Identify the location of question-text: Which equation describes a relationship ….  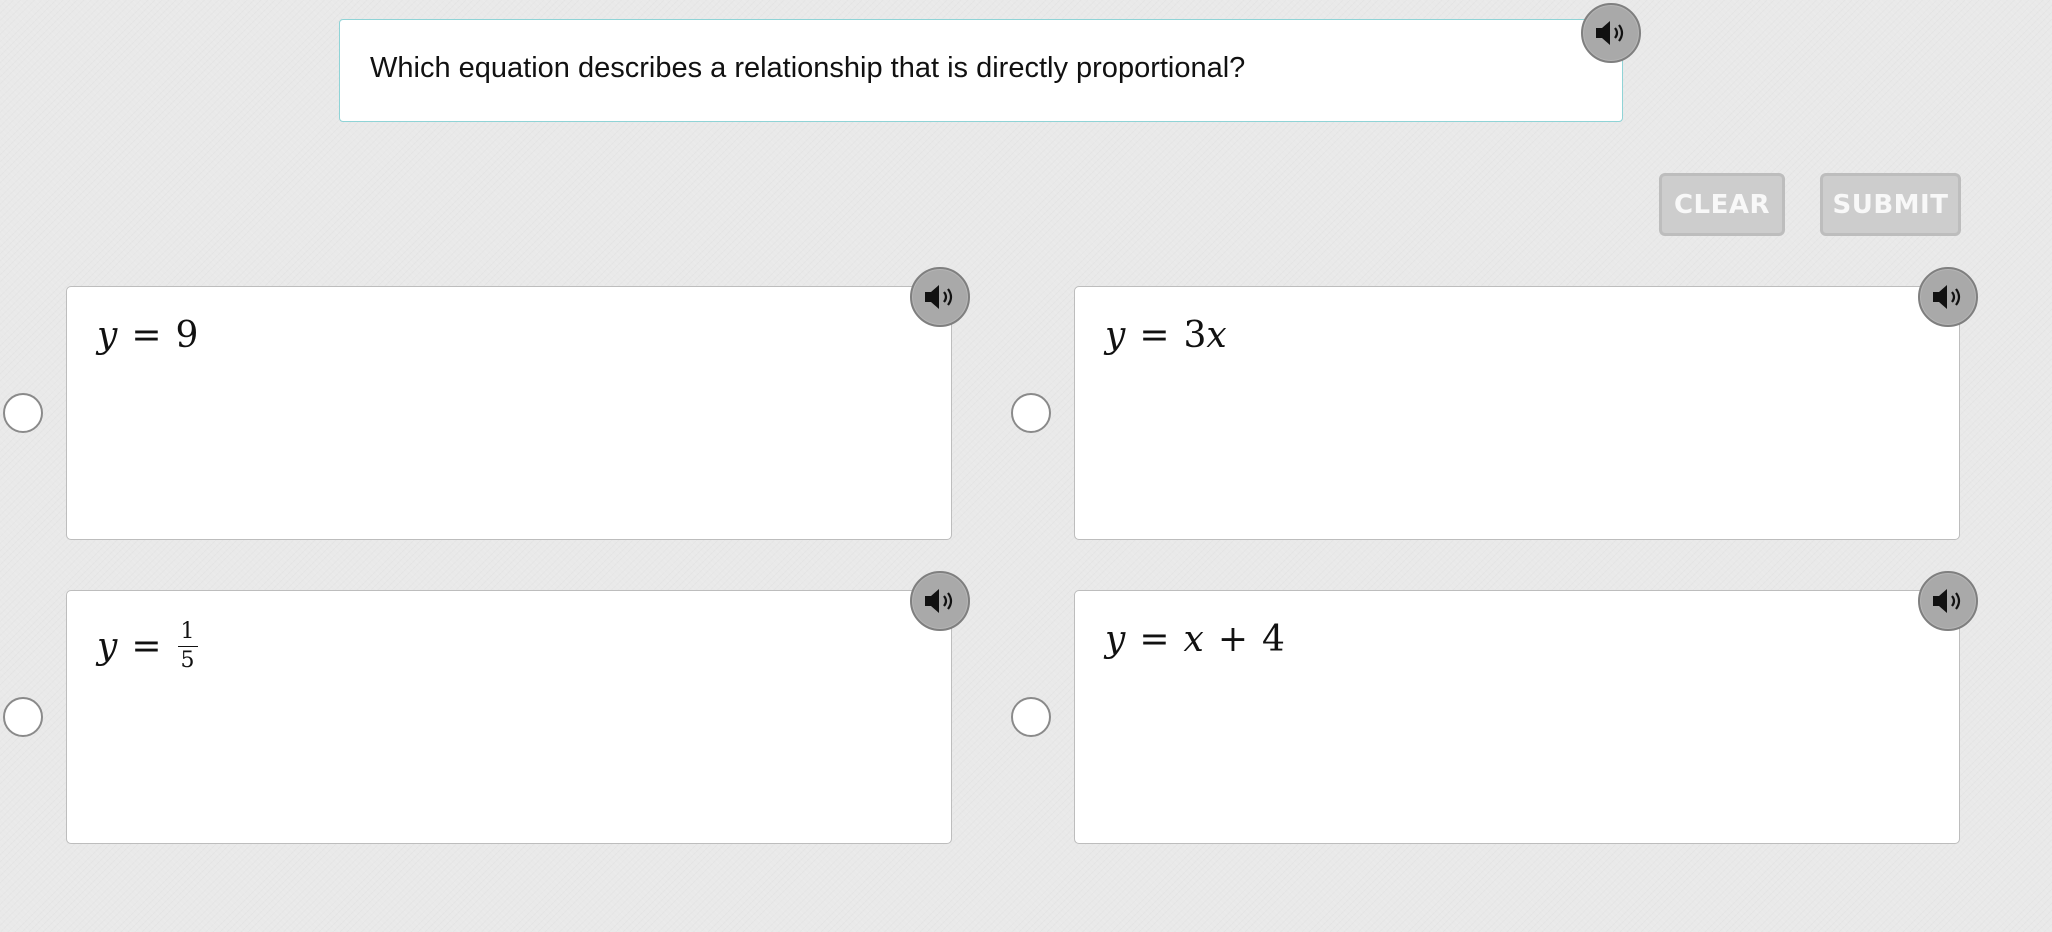
(808, 68).